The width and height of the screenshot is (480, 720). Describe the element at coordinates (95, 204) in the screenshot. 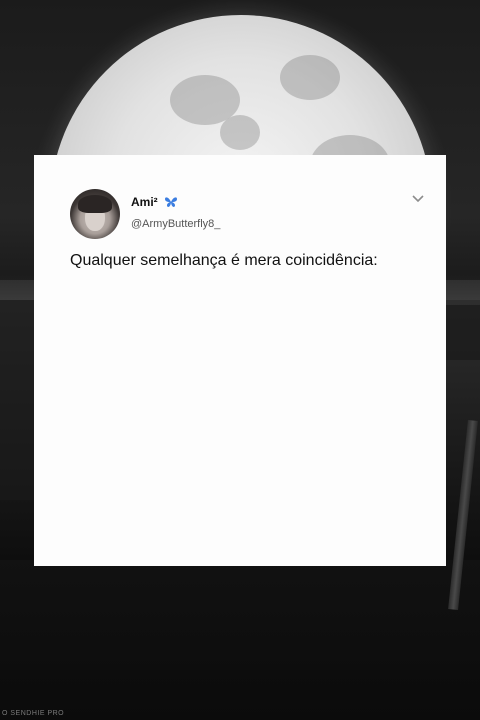

I see `avatar-hair` at that location.